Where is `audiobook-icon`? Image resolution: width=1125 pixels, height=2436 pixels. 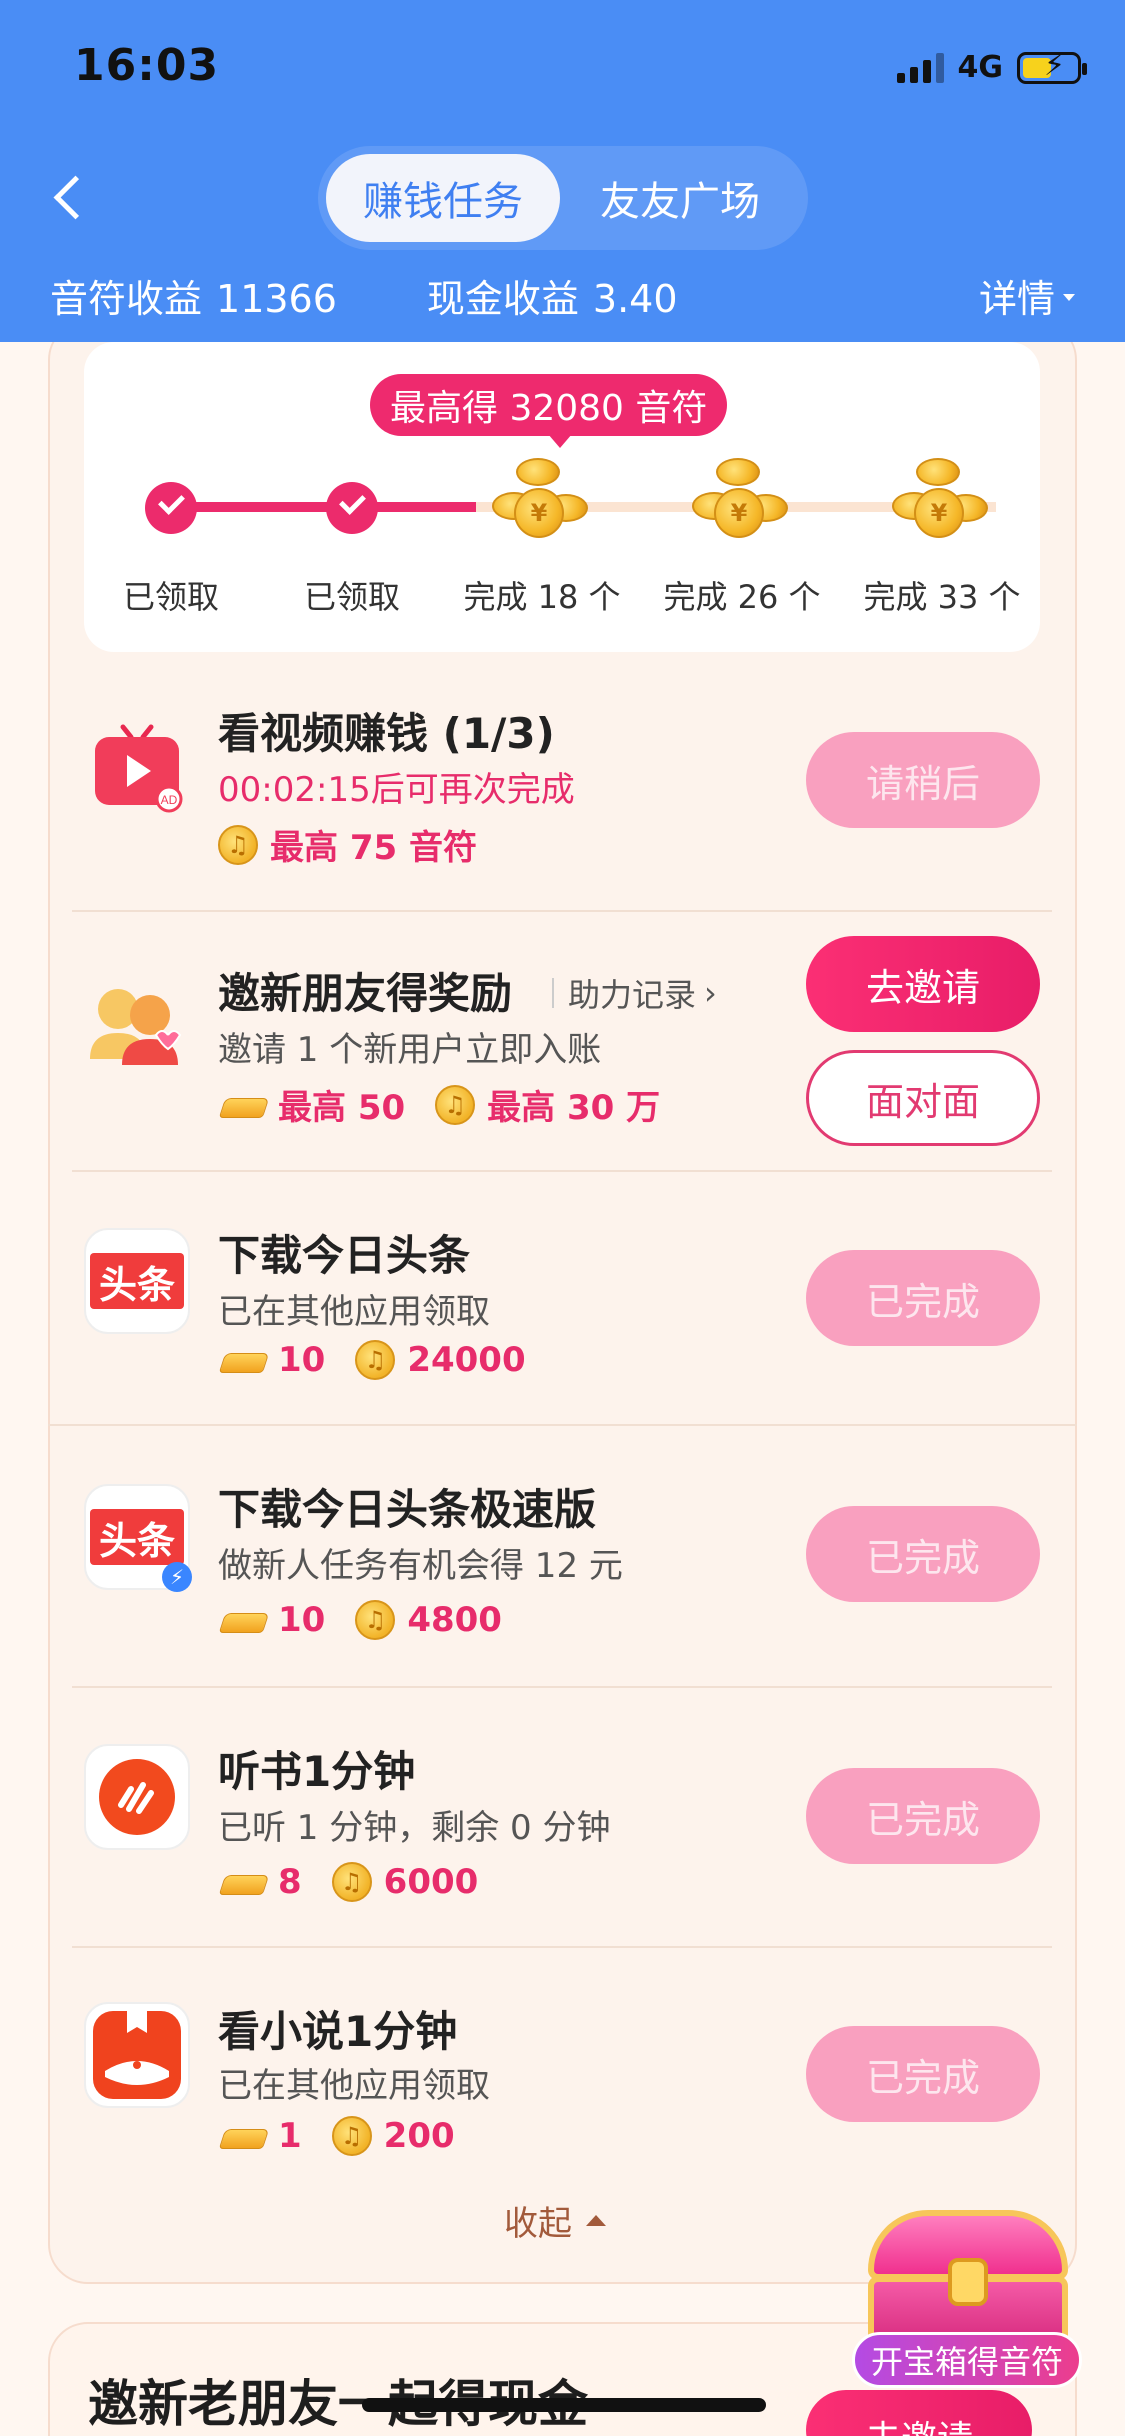 audiobook-icon is located at coordinates (137, 1797).